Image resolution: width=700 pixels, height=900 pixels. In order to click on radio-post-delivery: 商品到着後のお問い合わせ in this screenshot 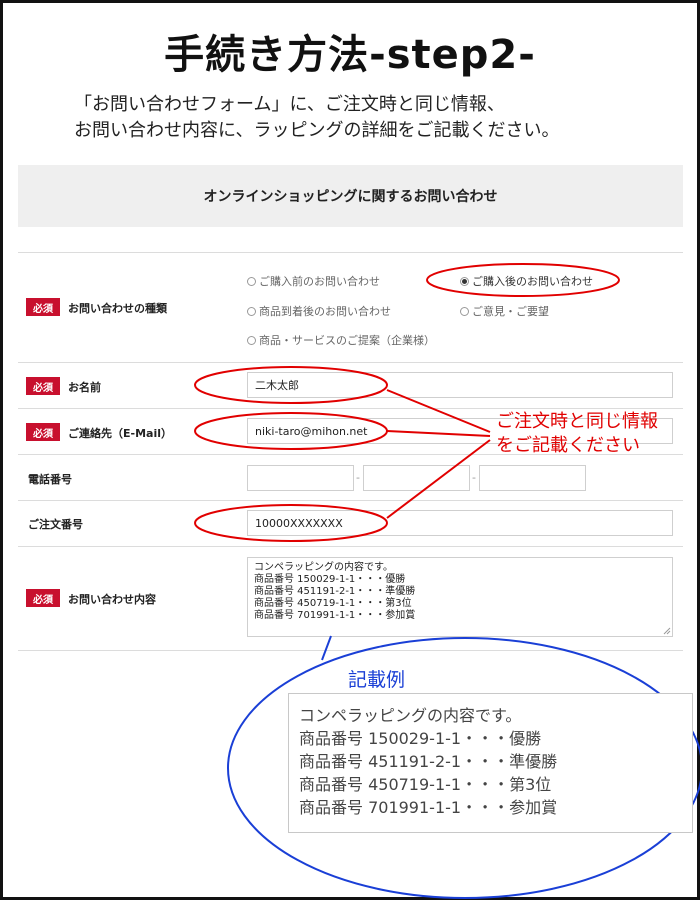, I will do `click(319, 311)`.